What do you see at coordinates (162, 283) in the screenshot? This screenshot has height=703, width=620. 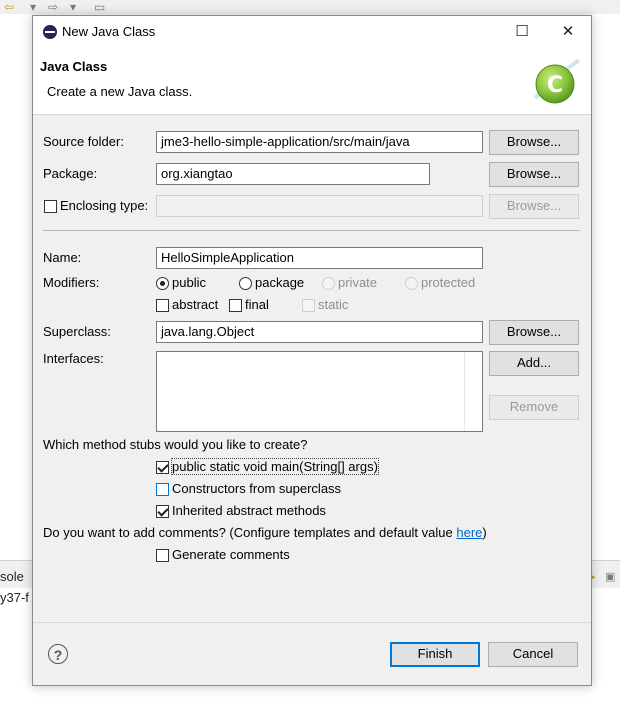 I see `modifier-public-radio` at bounding box center [162, 283].